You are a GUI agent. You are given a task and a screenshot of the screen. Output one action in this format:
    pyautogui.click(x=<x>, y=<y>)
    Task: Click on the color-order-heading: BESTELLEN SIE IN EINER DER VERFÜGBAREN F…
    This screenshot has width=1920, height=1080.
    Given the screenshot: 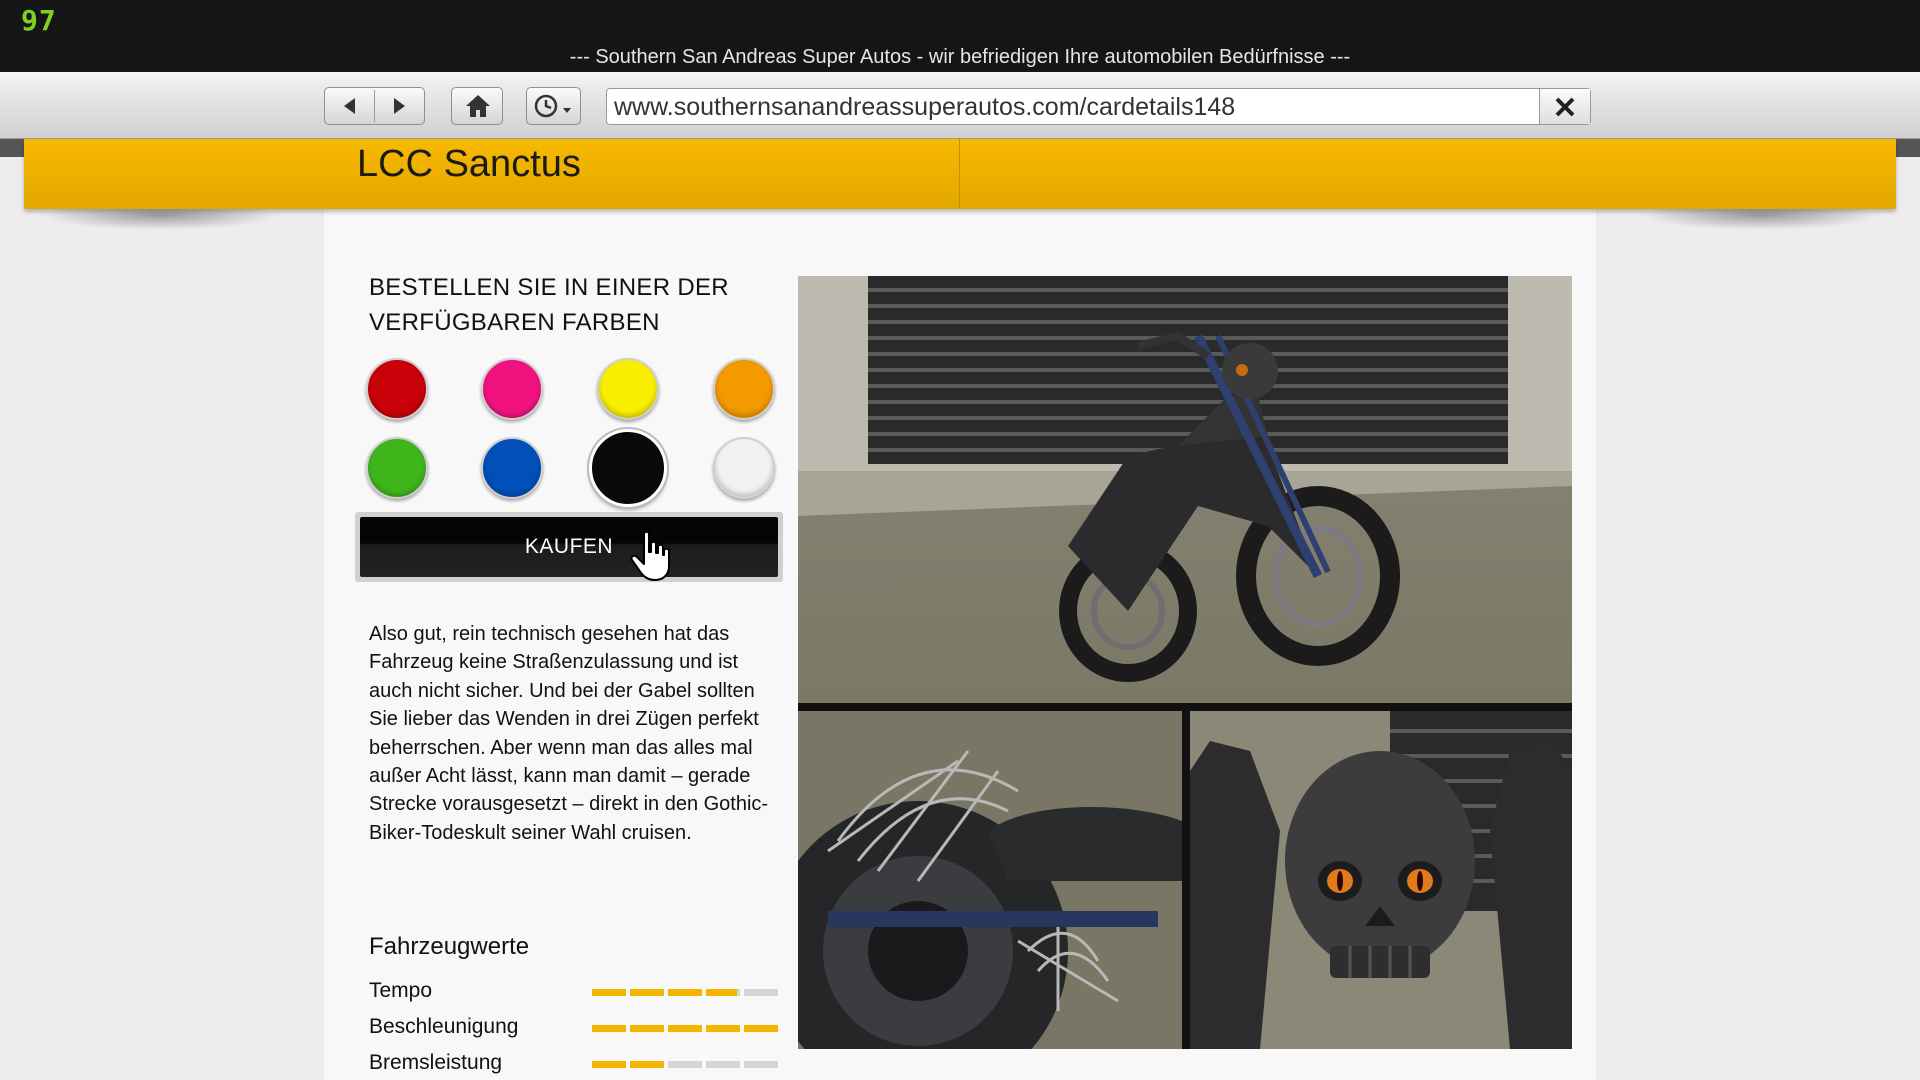 What is the action you would take?
    pyautogui.click(x=579, y=305)
    